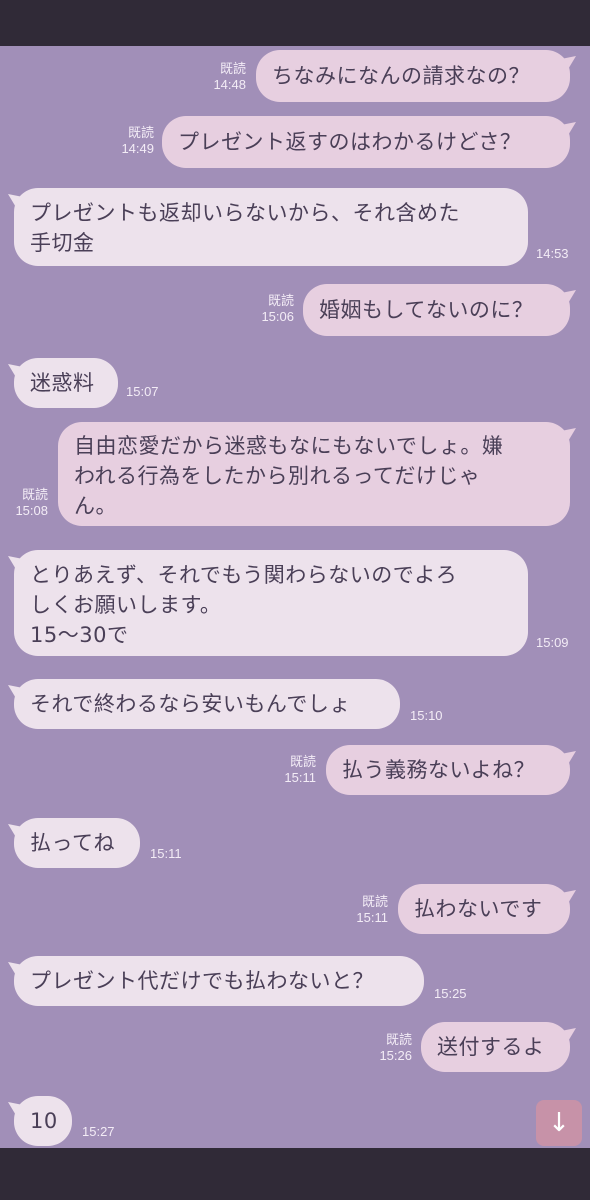  I want to click on message-bubble-outgoing: プレゼント返すのはわかるけどさ？, so click(366, 142).